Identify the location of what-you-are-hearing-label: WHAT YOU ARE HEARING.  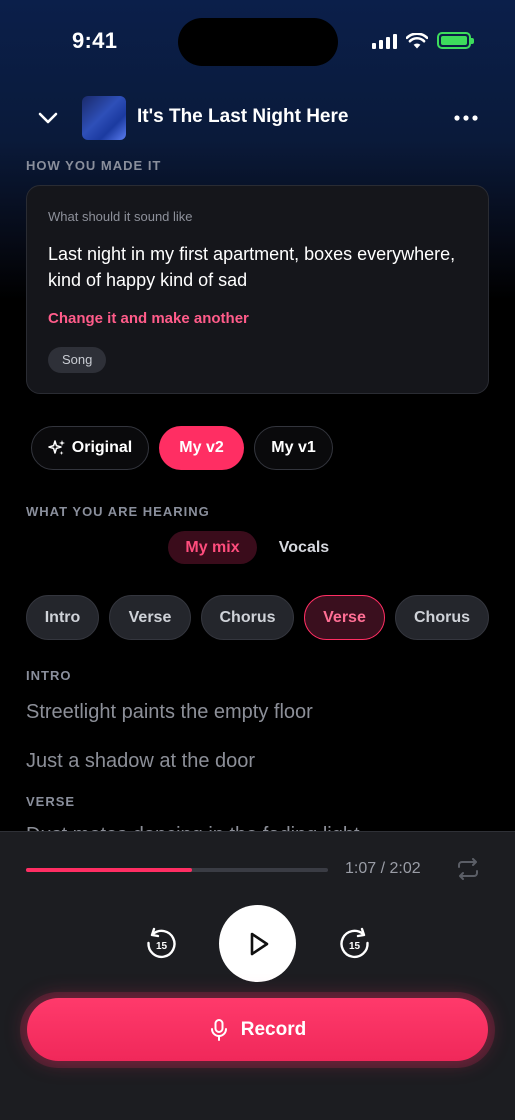
(118, 511).